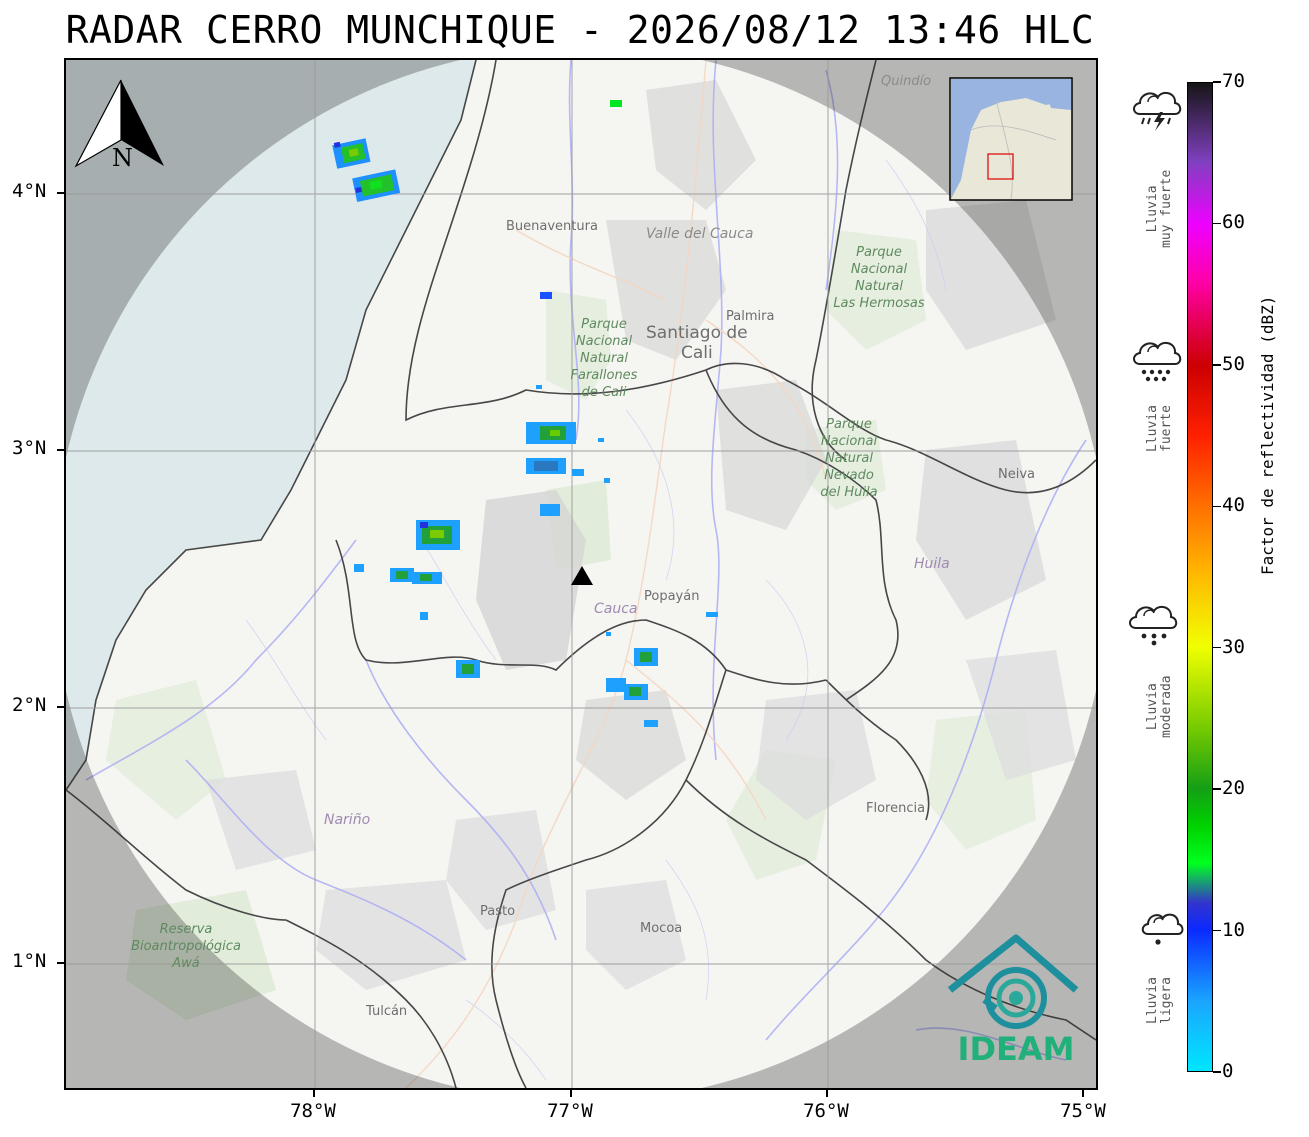 The width and height of the screenshot is (1309, 1137). What do you see at coordinates (849, 475) in the screenshot?
I see `svg-text: Nevado` at bounding box center [849, 475].